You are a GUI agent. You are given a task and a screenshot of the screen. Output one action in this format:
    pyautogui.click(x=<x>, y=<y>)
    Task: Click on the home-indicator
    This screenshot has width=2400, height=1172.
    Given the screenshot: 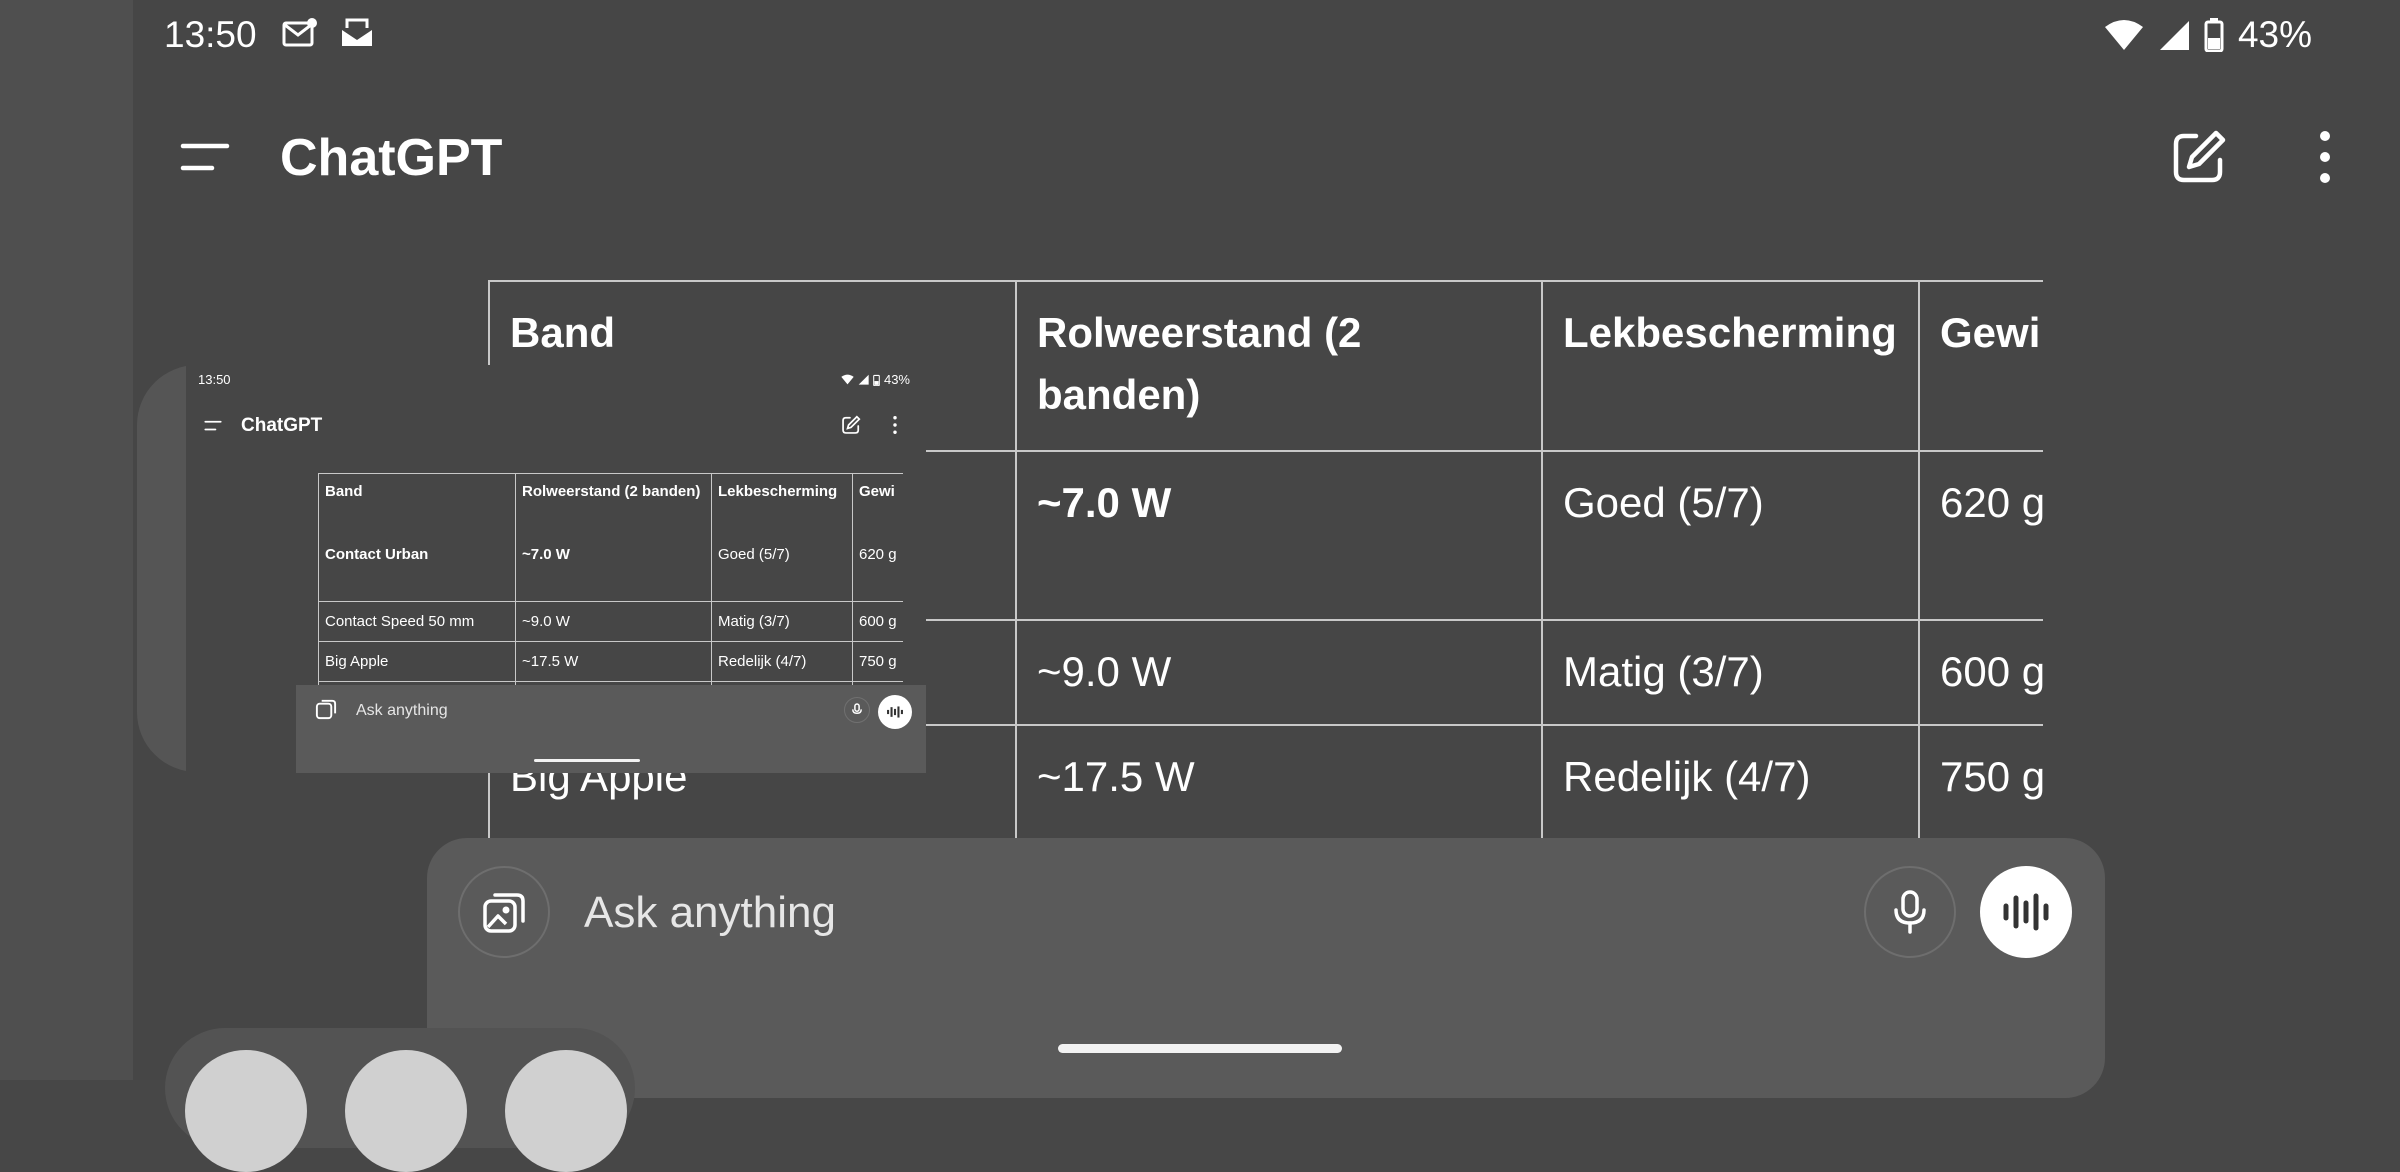 What is the action you would take?
    pyautogui.click(x=1200, y=1048)
    